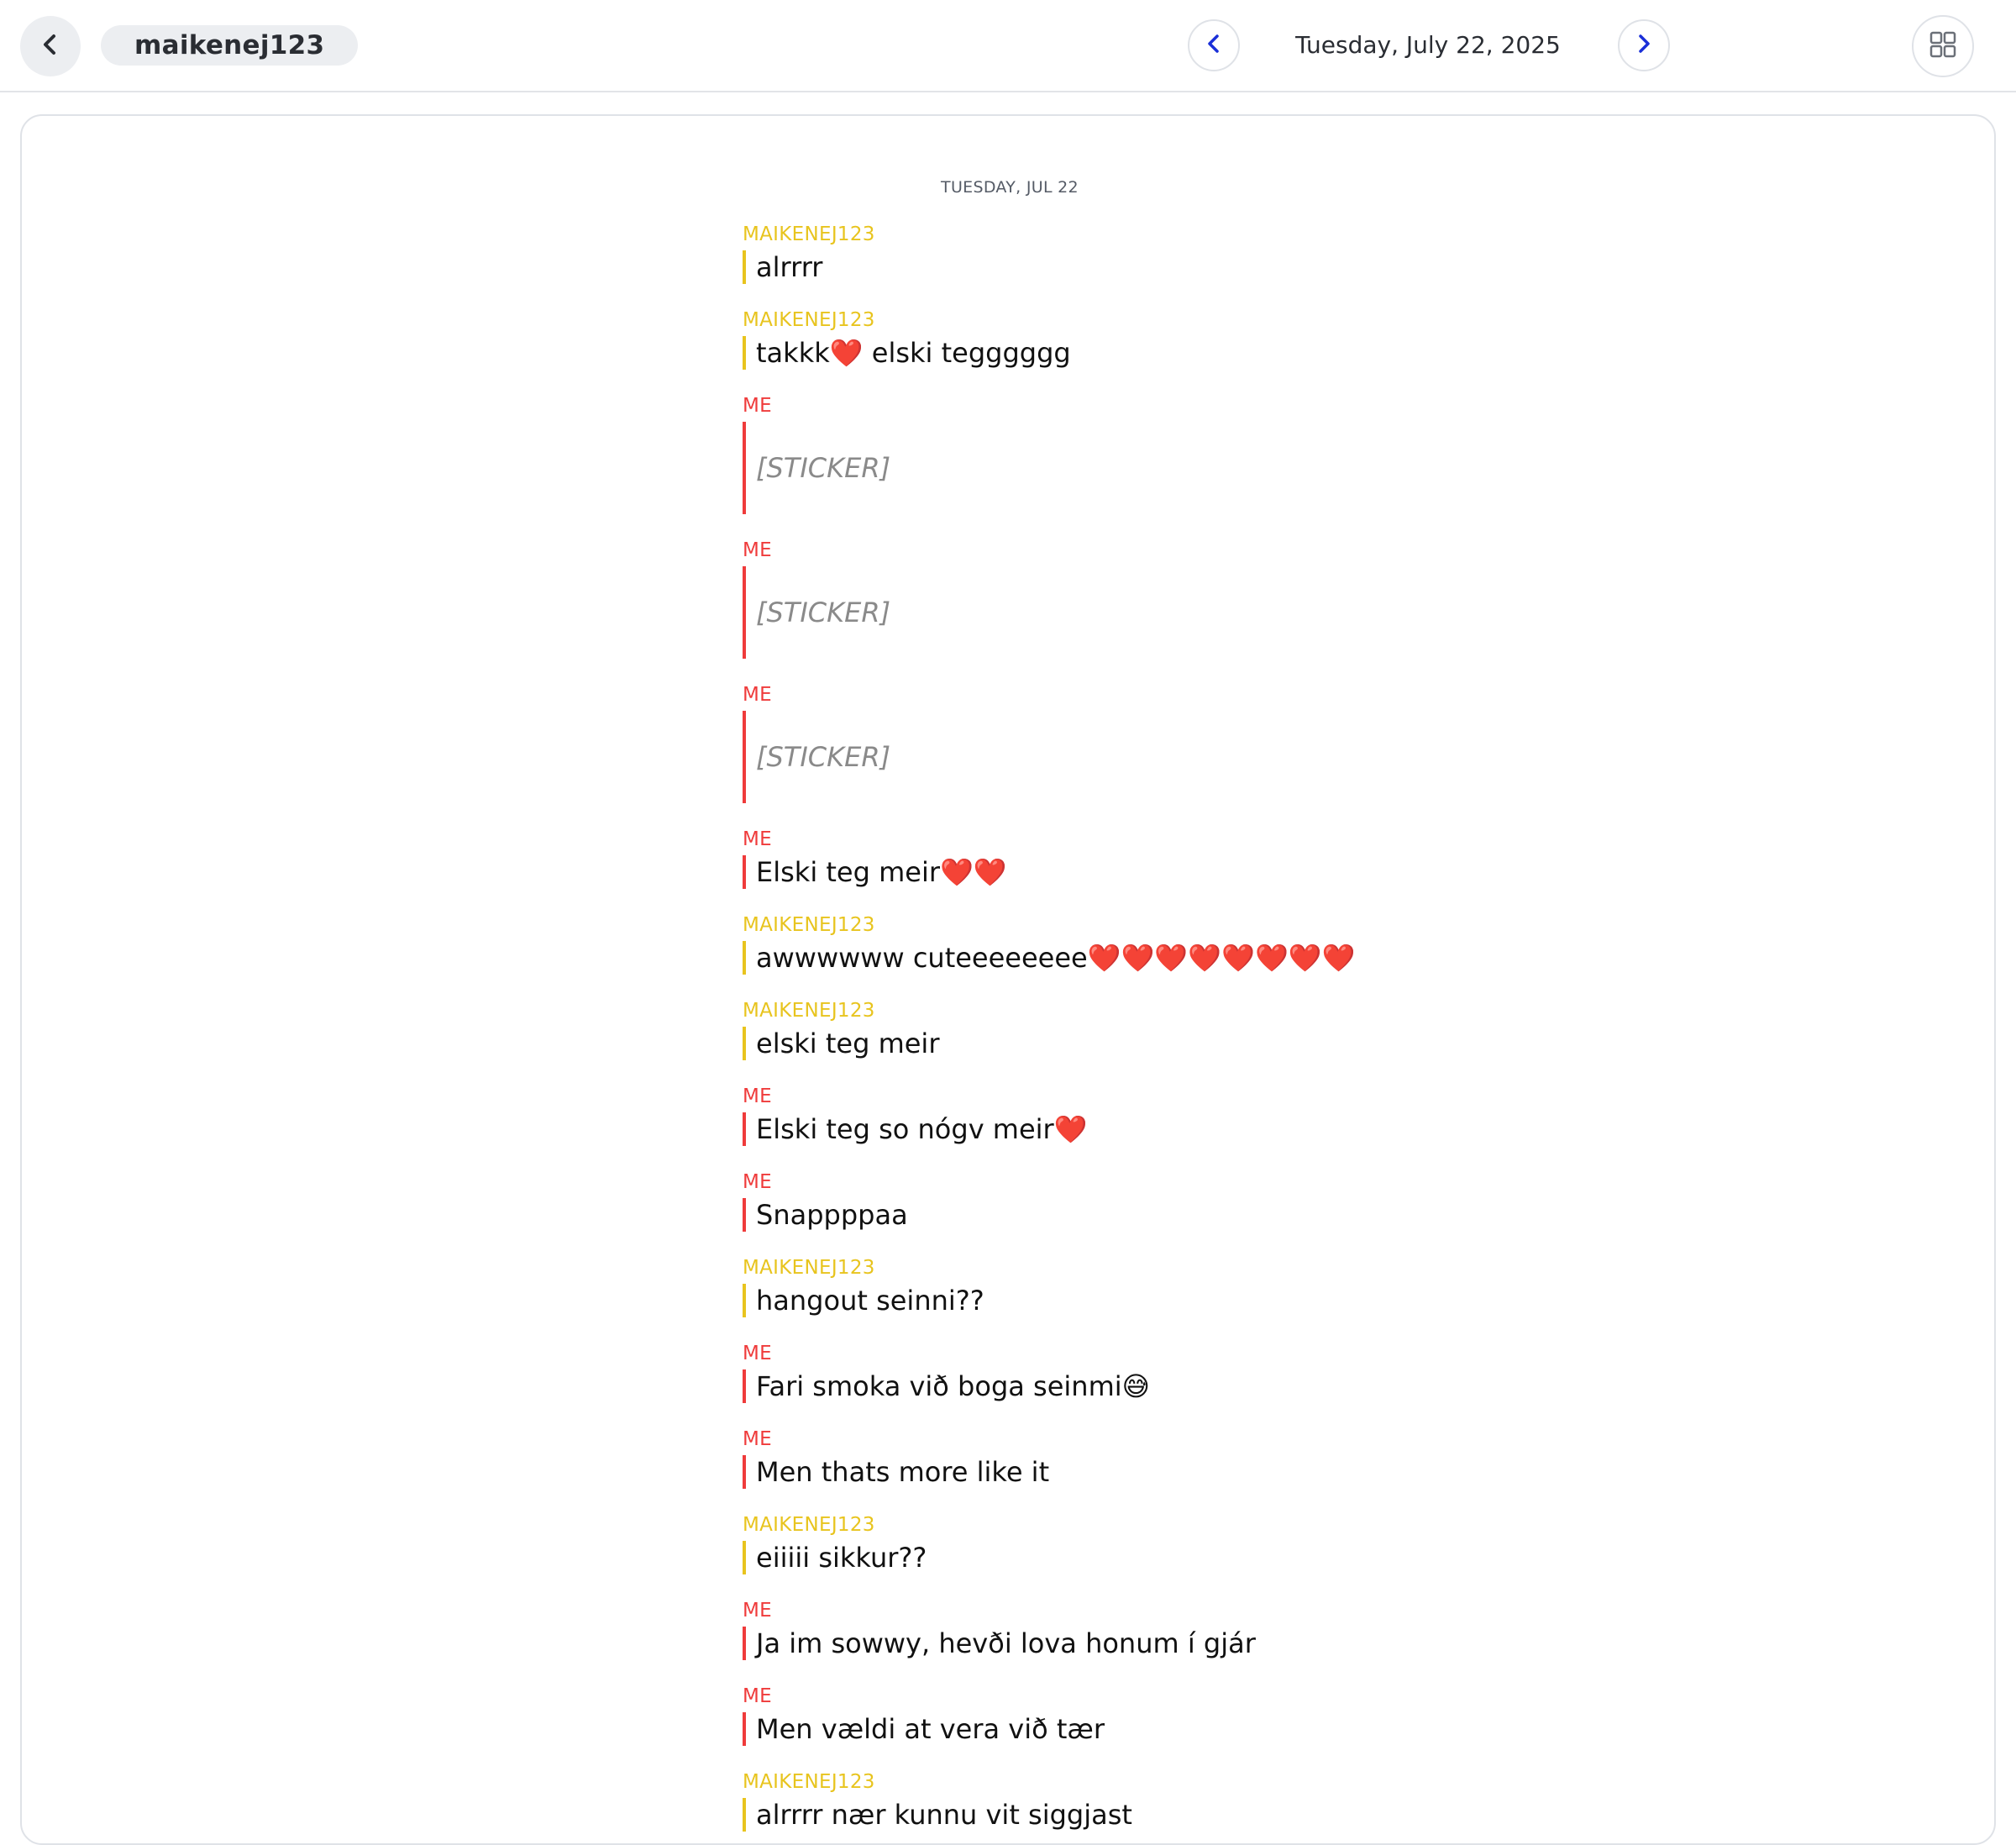  I want to click on previous-day-button, so click(1214, 45).